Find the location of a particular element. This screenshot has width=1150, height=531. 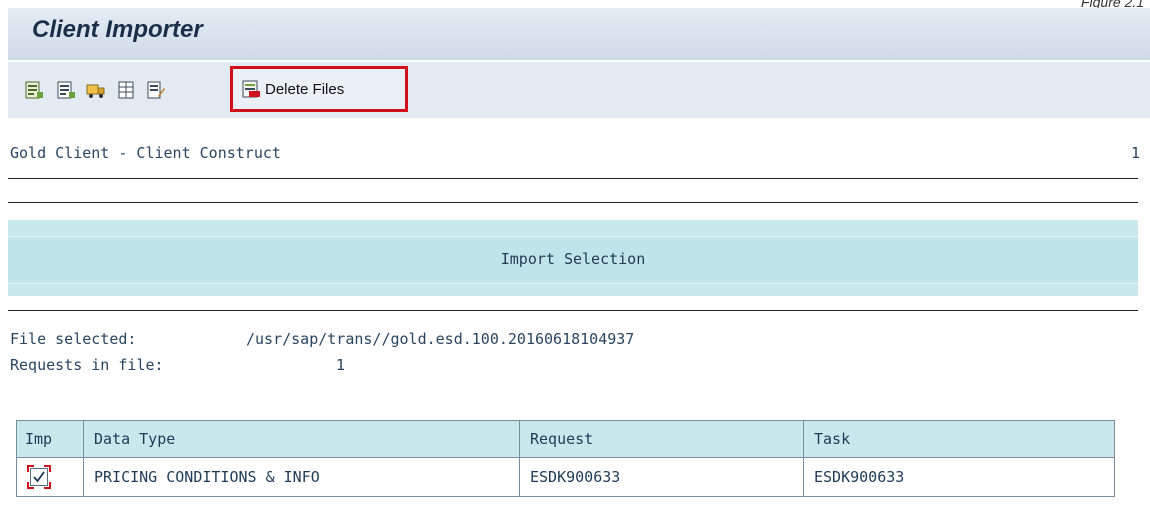

delete-files-label: Delete Files is located at coordinates (305, 89).